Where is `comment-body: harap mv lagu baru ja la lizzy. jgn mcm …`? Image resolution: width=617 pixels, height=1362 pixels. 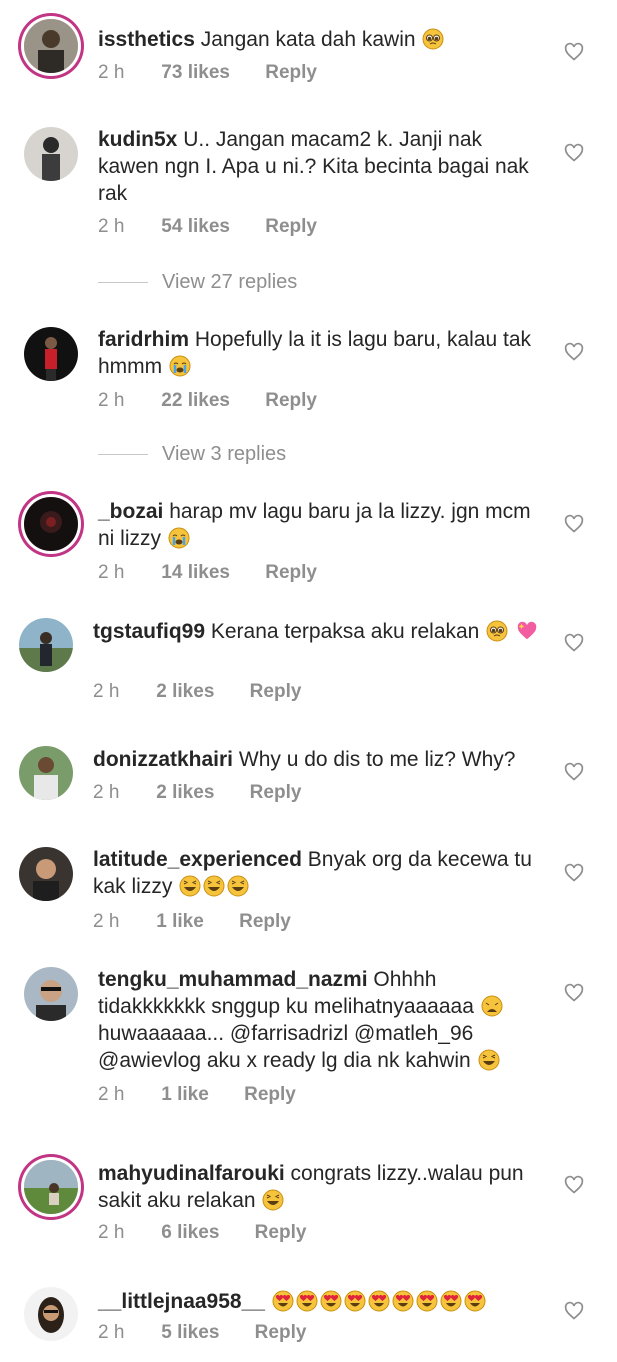
comment-body: harap mv lagu baru ja la lizzy. jgn mcm … is located at coordinates (314, 525).